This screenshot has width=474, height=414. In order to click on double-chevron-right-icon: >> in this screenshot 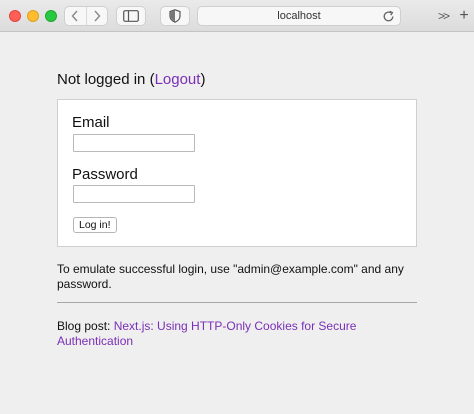, I will do `click(443, 16)`.